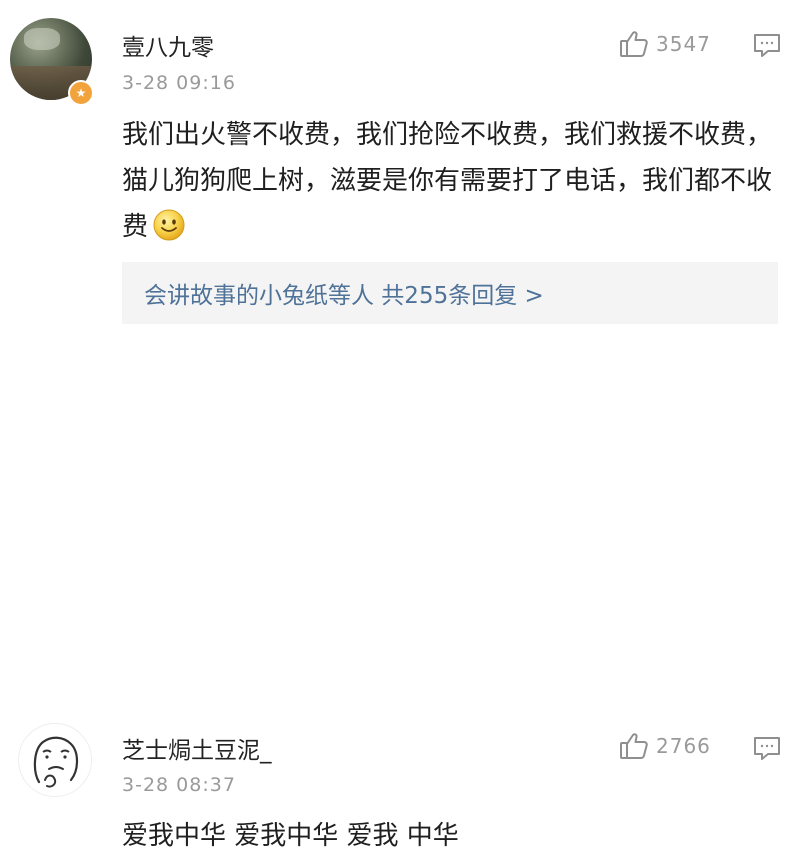 This screenshot has width=800, height=859. Describe the element at coordinates (197, 748) in the screenshot. I see `username: 芝士焗土豆泥_` at that location.